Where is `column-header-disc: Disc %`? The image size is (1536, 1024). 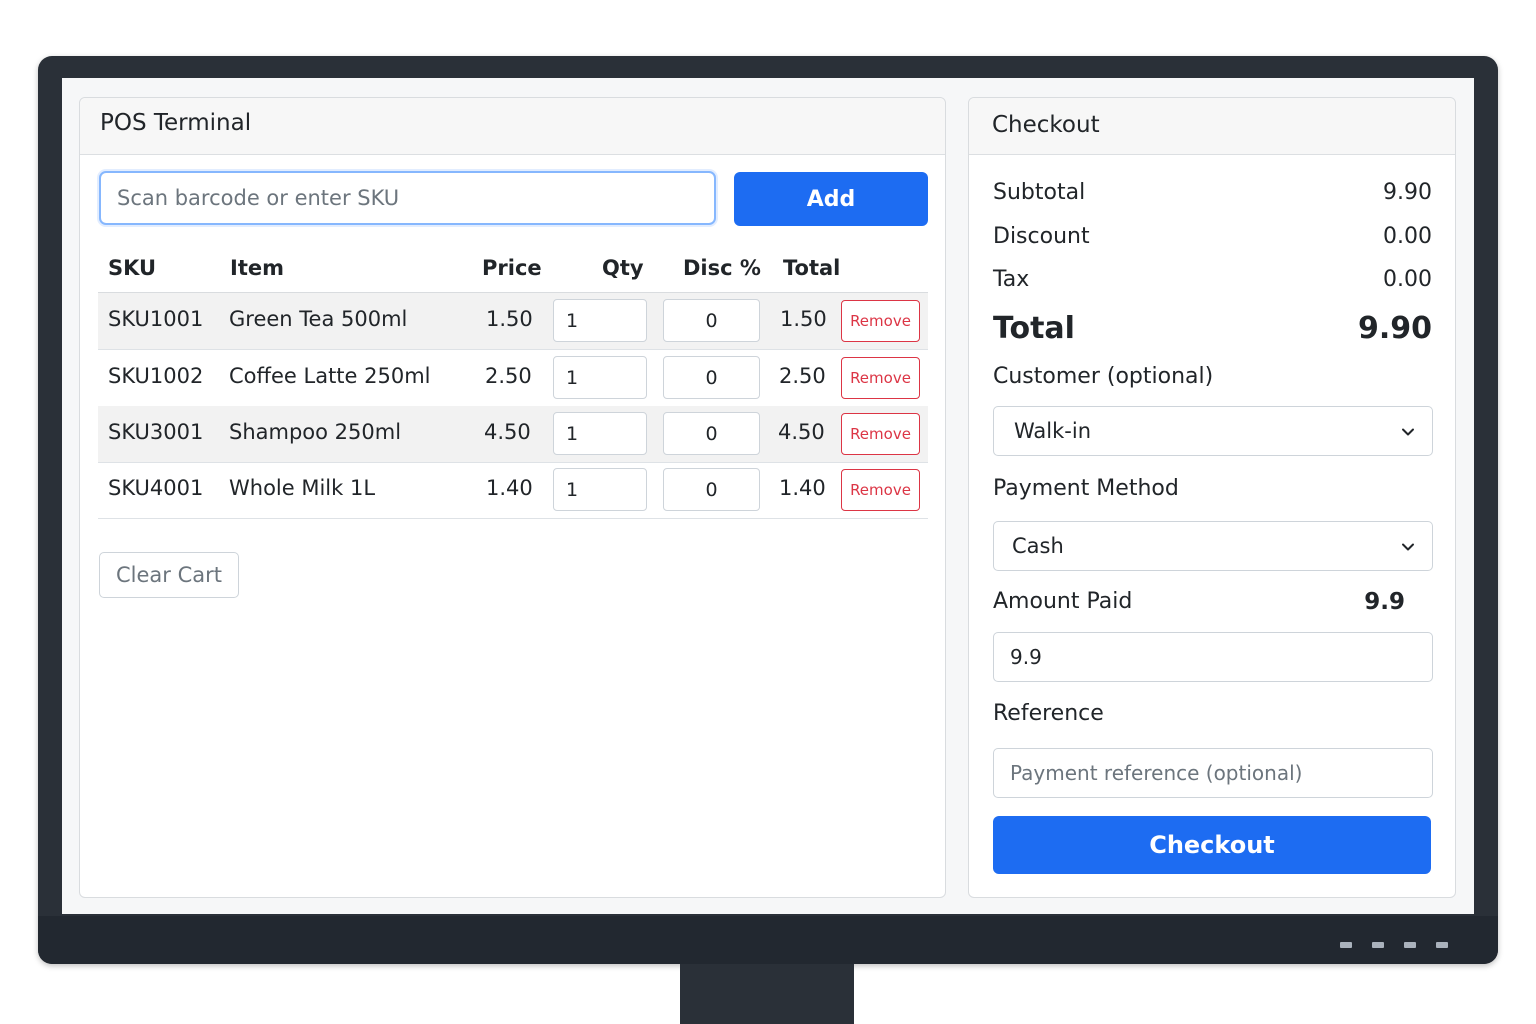 column-header-disc: Disc % is located at coordinates (722, 268).